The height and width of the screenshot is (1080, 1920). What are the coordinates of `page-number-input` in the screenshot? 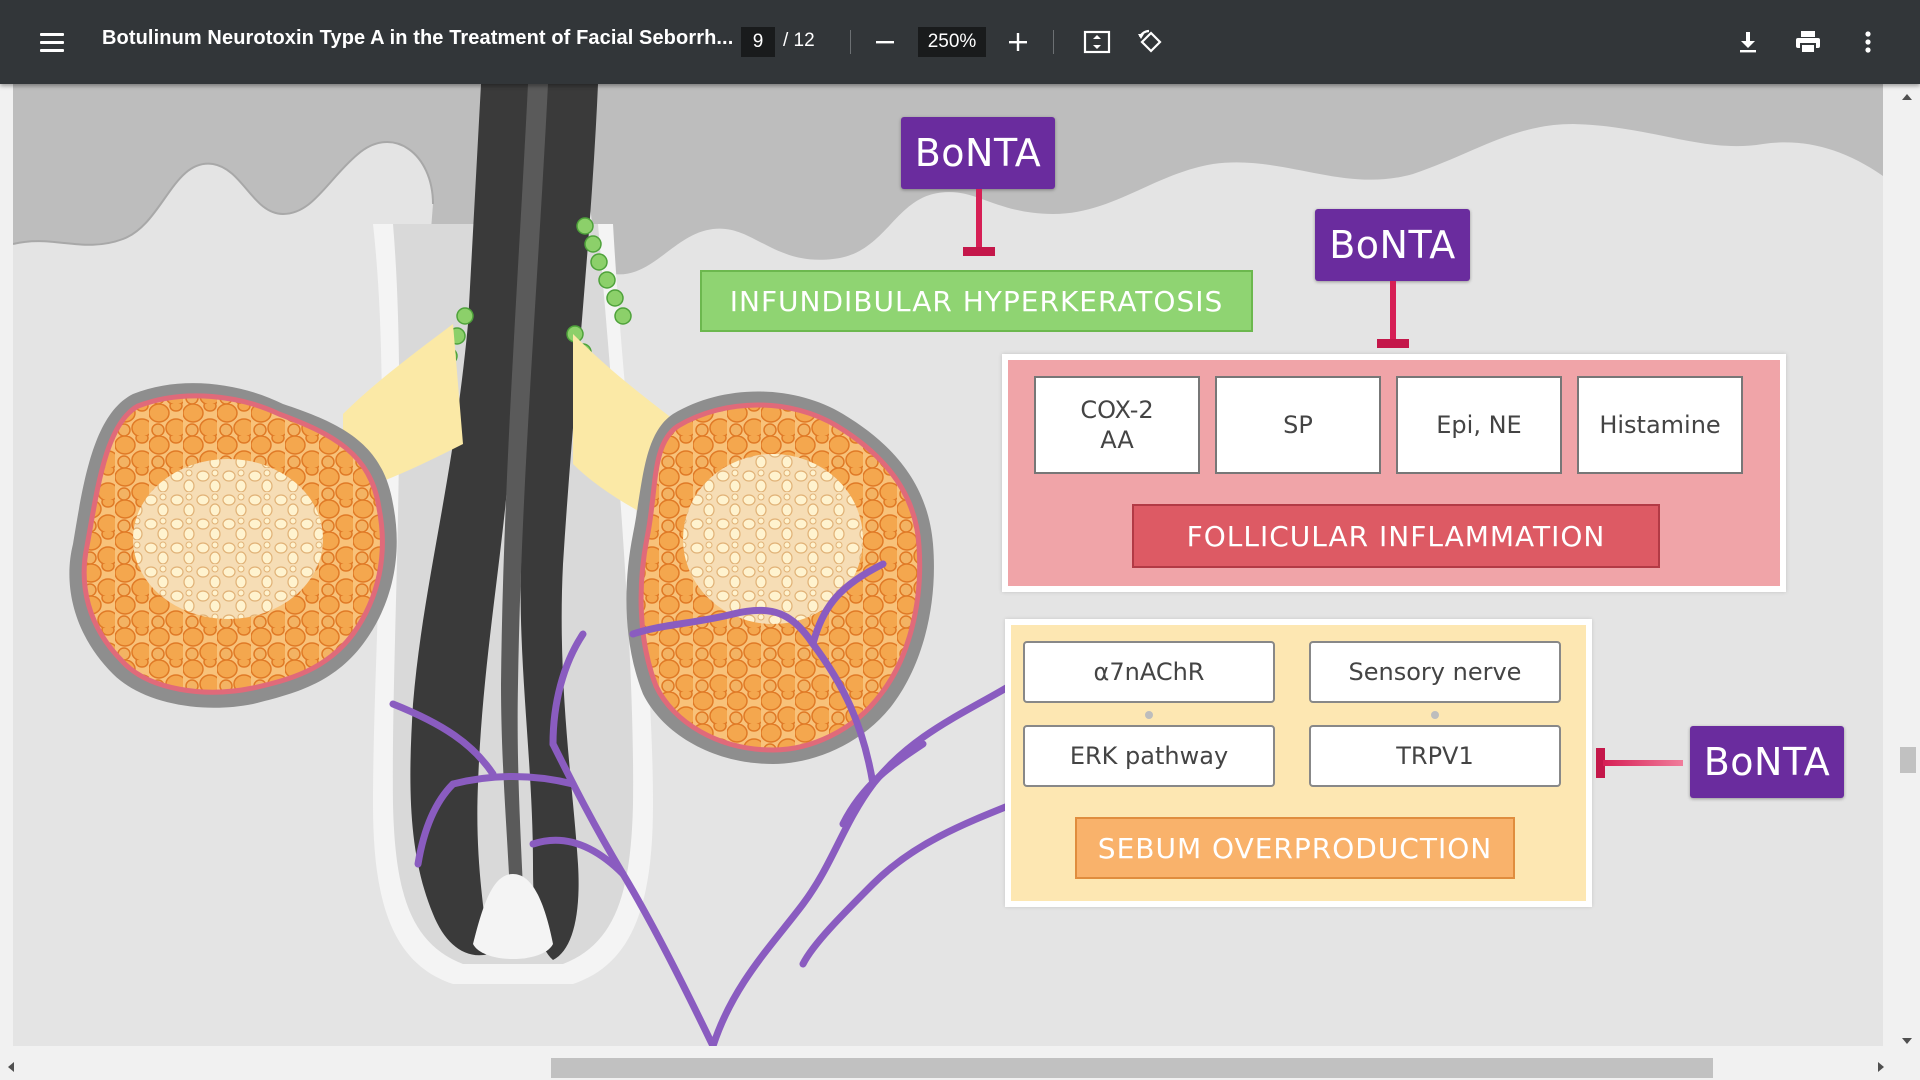 It's located at (758, 42).